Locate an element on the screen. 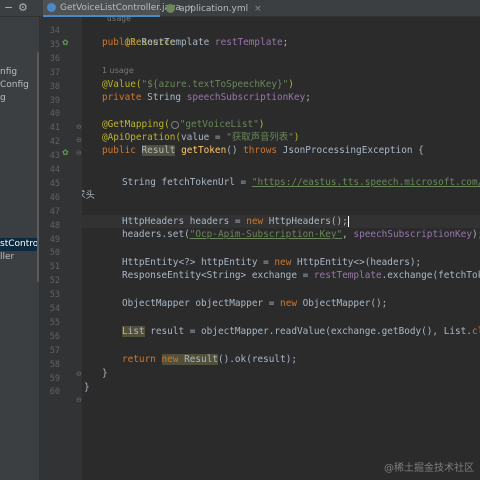  code-line: @ApiOperation(value = "获取声音列表") is located at coordinates (201, 137).